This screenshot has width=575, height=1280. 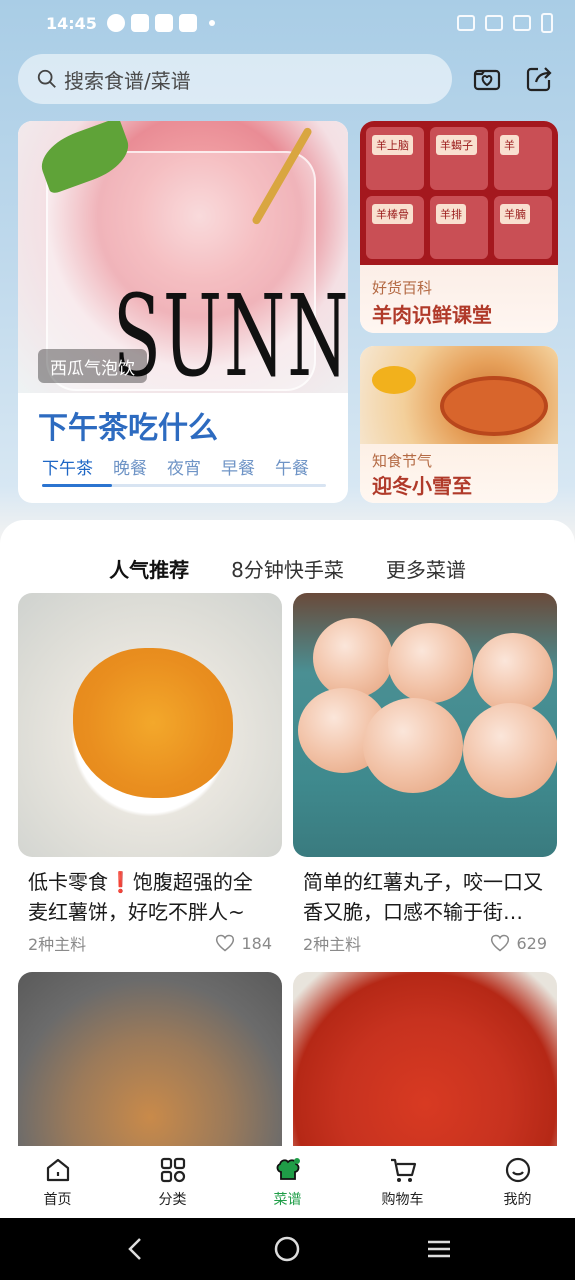 I want to click on search-icon, so click(x=46, y=78).